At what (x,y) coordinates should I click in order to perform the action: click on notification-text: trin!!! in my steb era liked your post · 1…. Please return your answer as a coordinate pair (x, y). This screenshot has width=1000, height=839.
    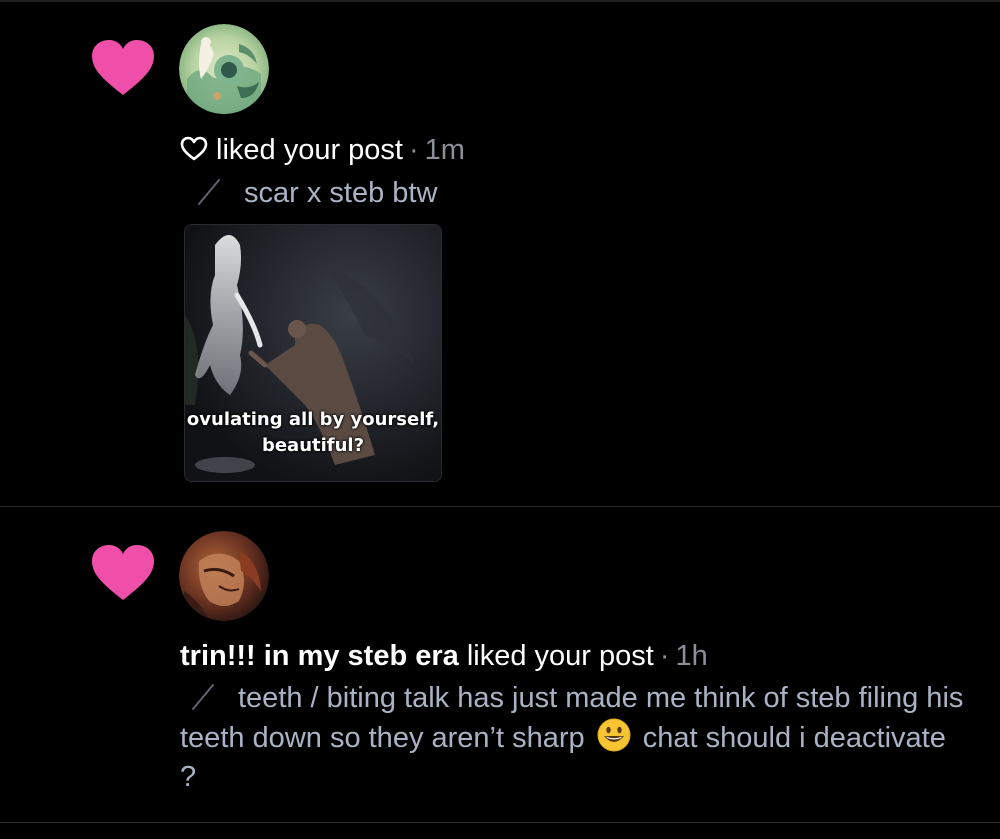
    Looking at the image, I should click on (444, 656).